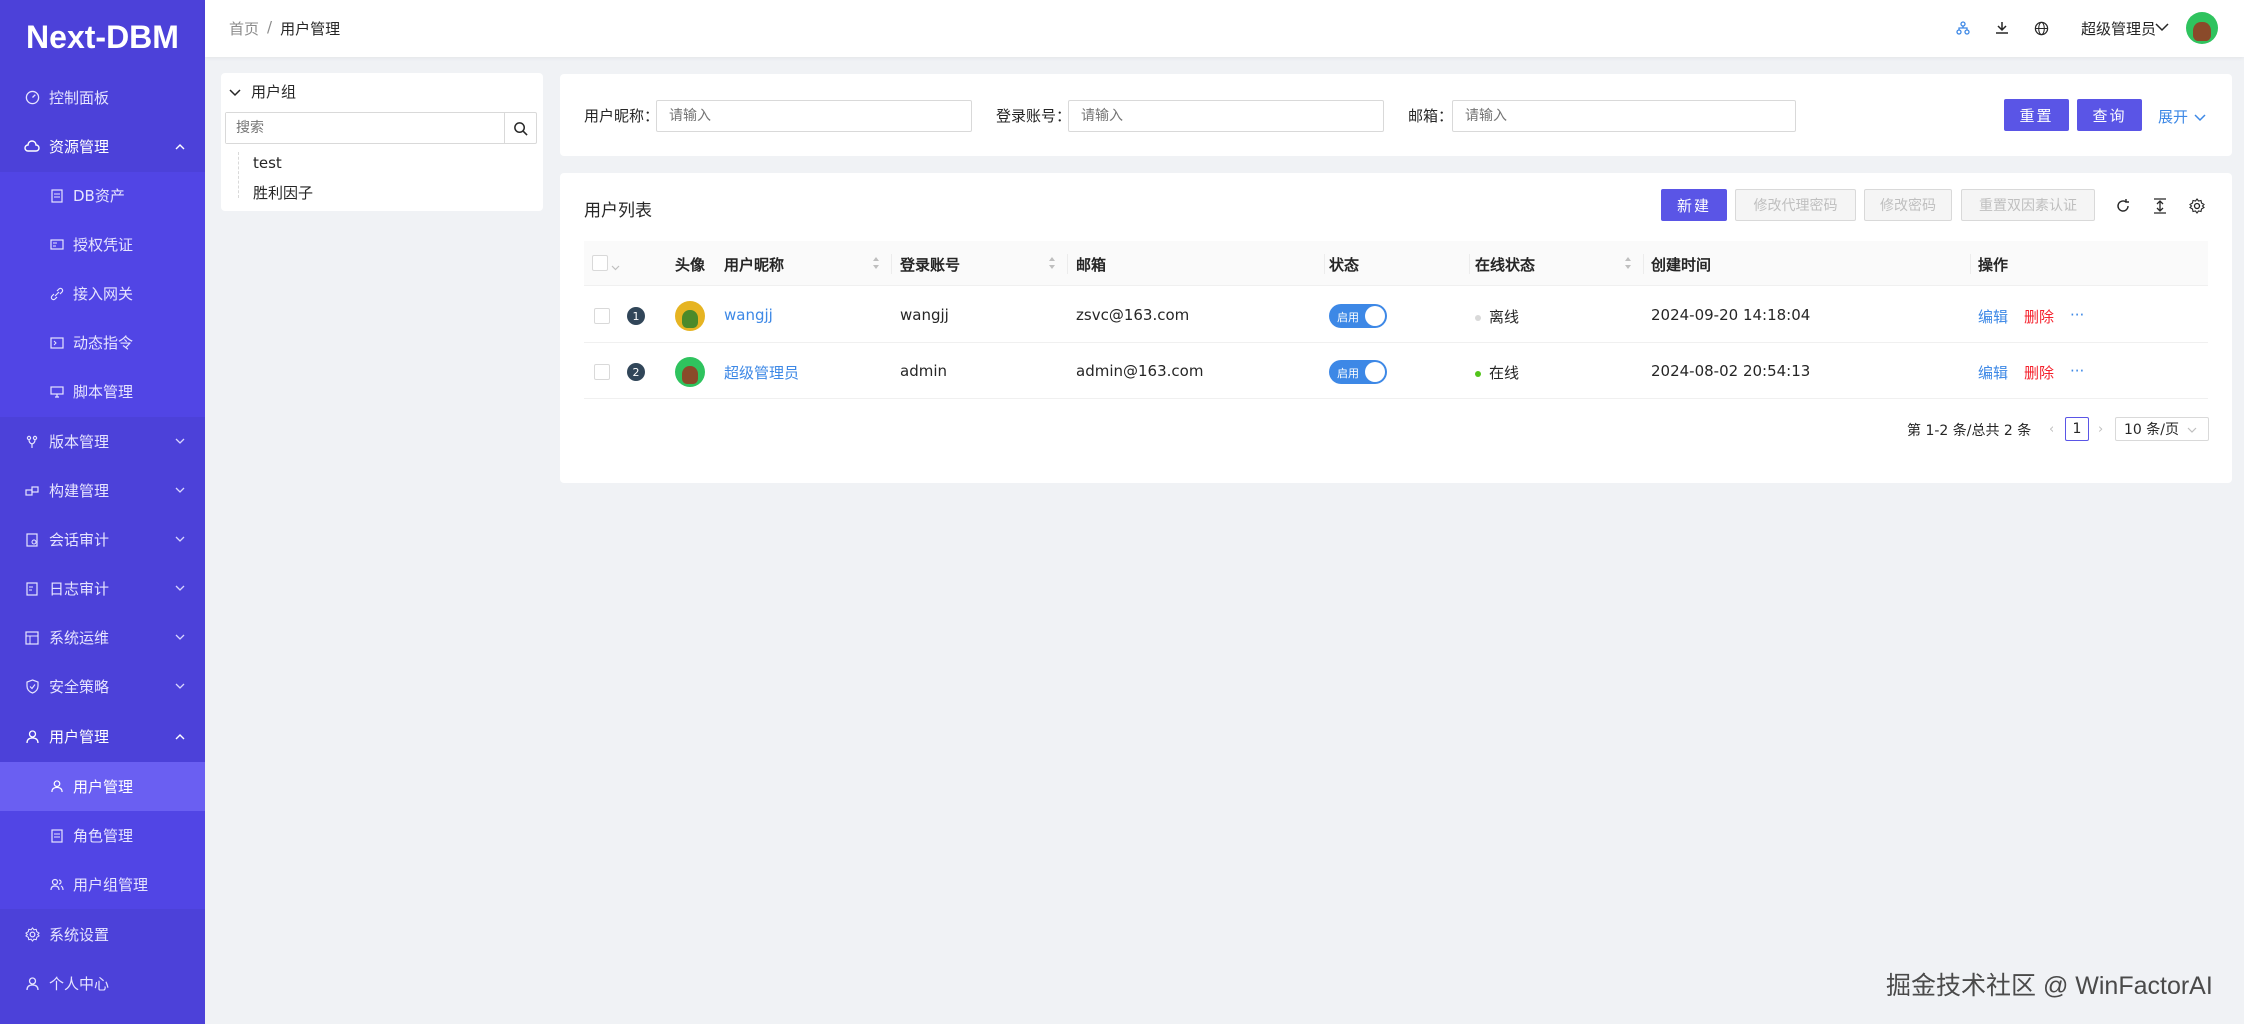 This screenshot has width=2244, height=1024. I want to click on sidebar-item-users: 用户管理, so click(102, 786).